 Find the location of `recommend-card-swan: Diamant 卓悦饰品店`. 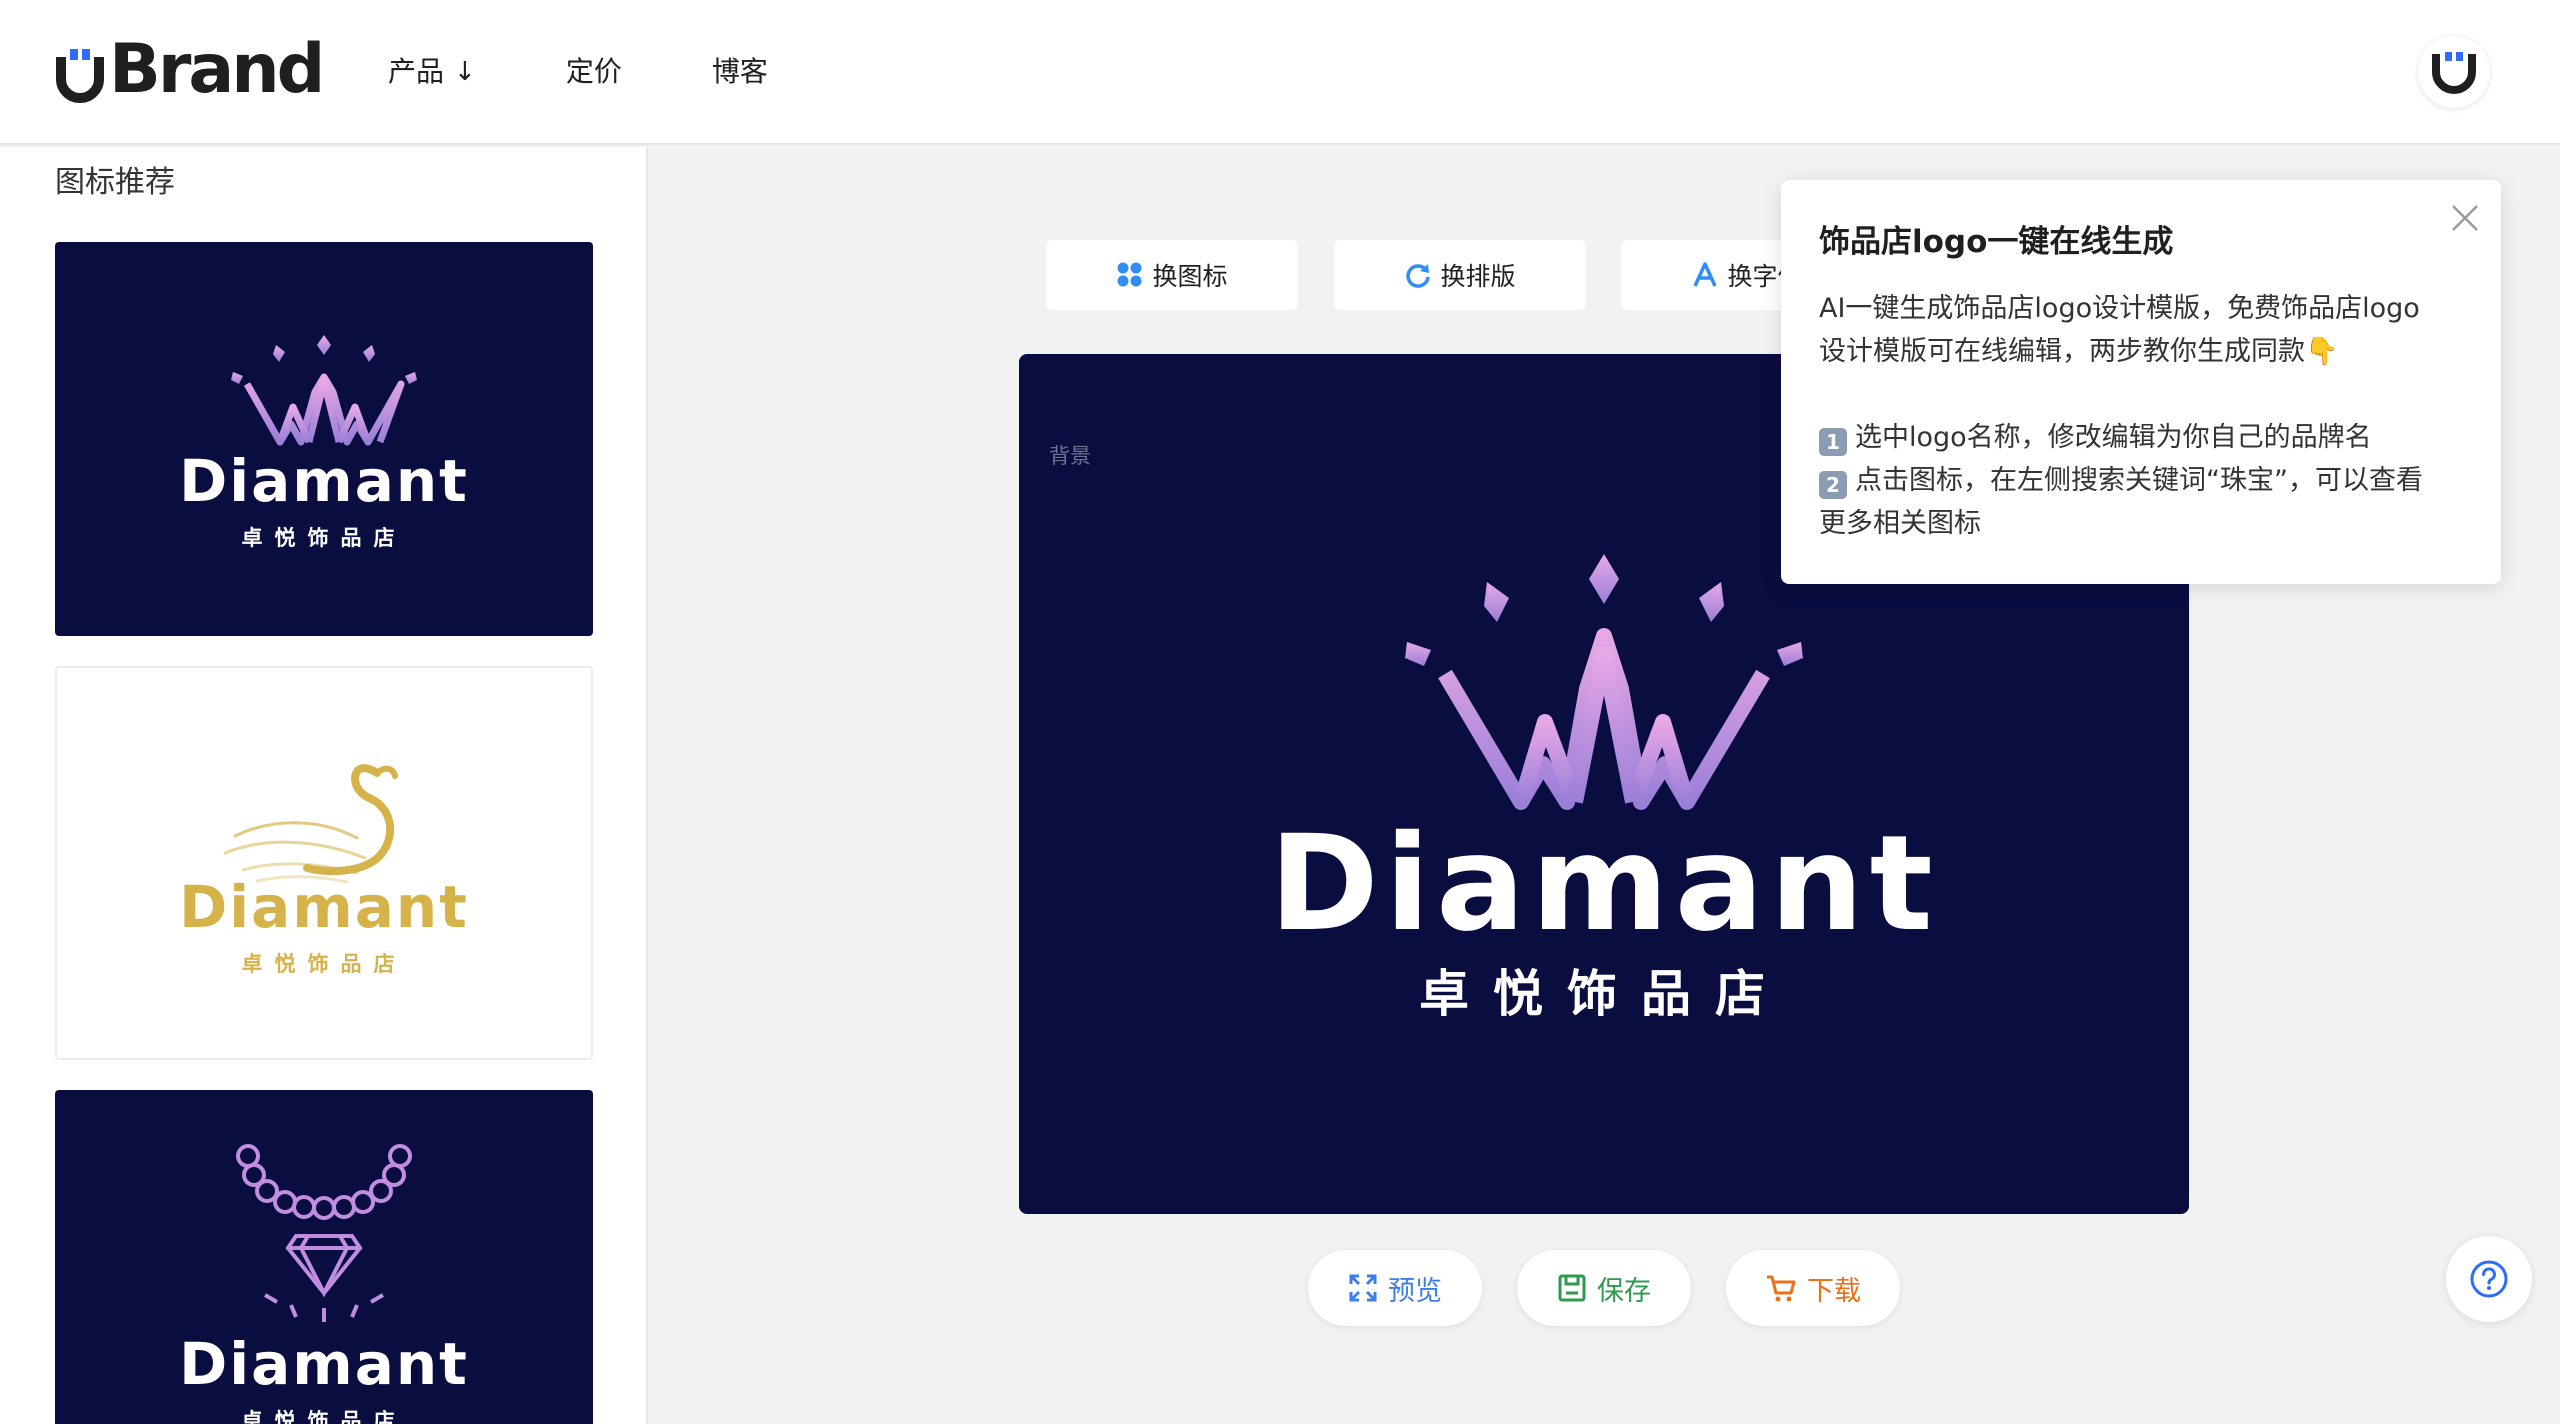

recommend-card-swan: Diamant 卓悦饰品店 is located at coordinates (324, 863).